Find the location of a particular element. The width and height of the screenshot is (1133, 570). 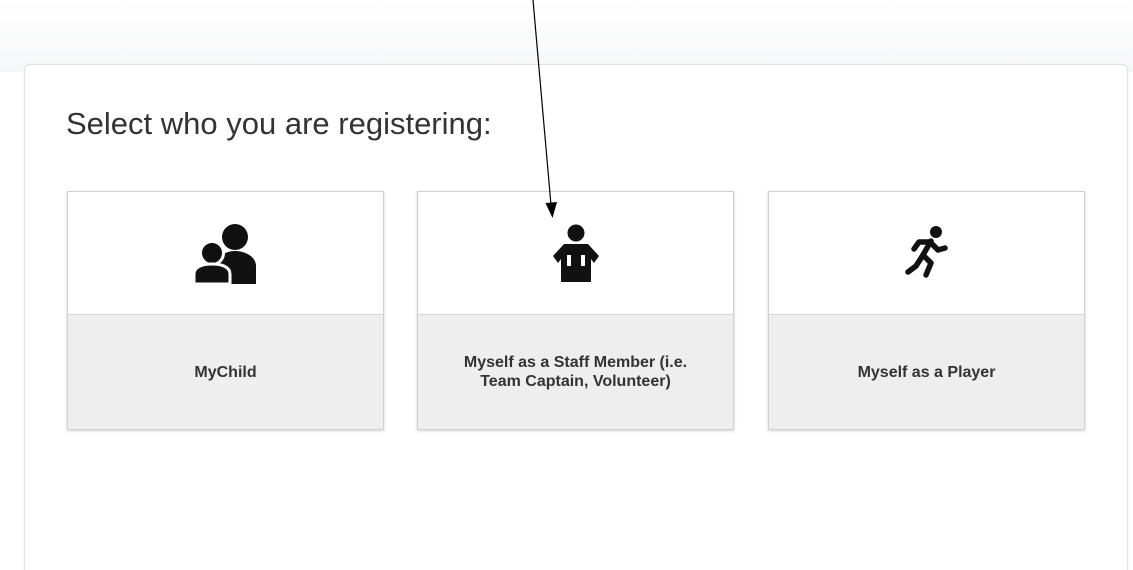

option-my-child: MyChild is located at coordinates (225, 310).